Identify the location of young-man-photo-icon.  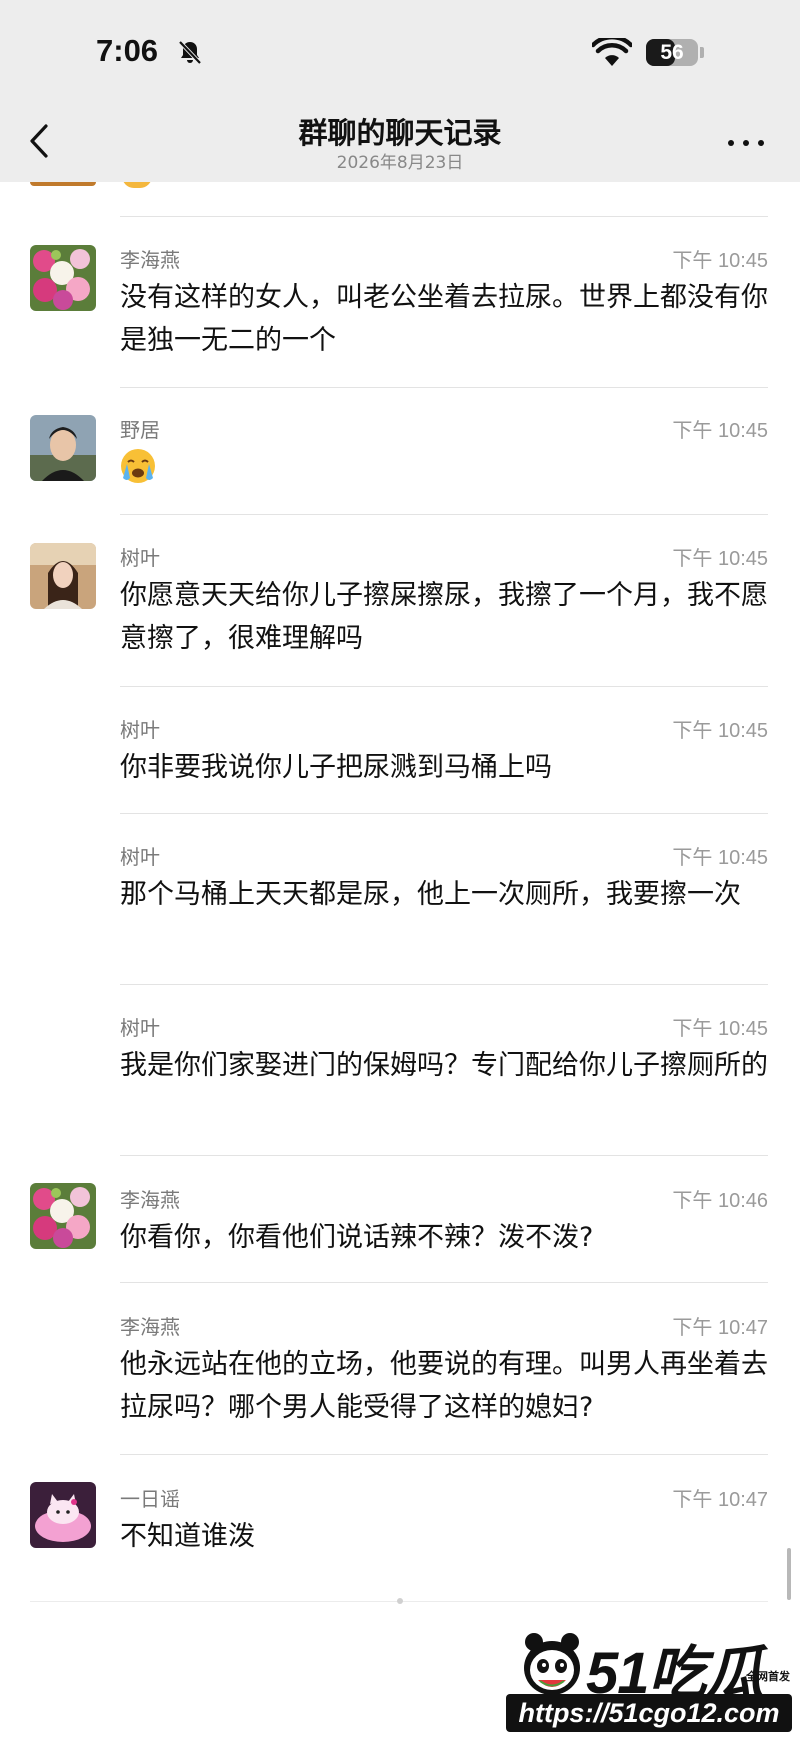
(63, 448).